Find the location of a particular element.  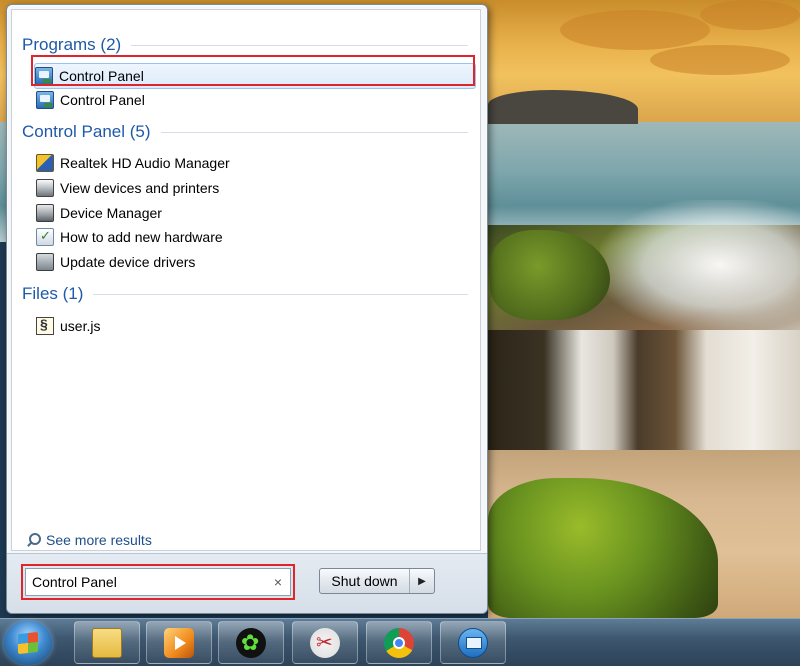

group-title: Files (1) is located at coordinates (53, 293).